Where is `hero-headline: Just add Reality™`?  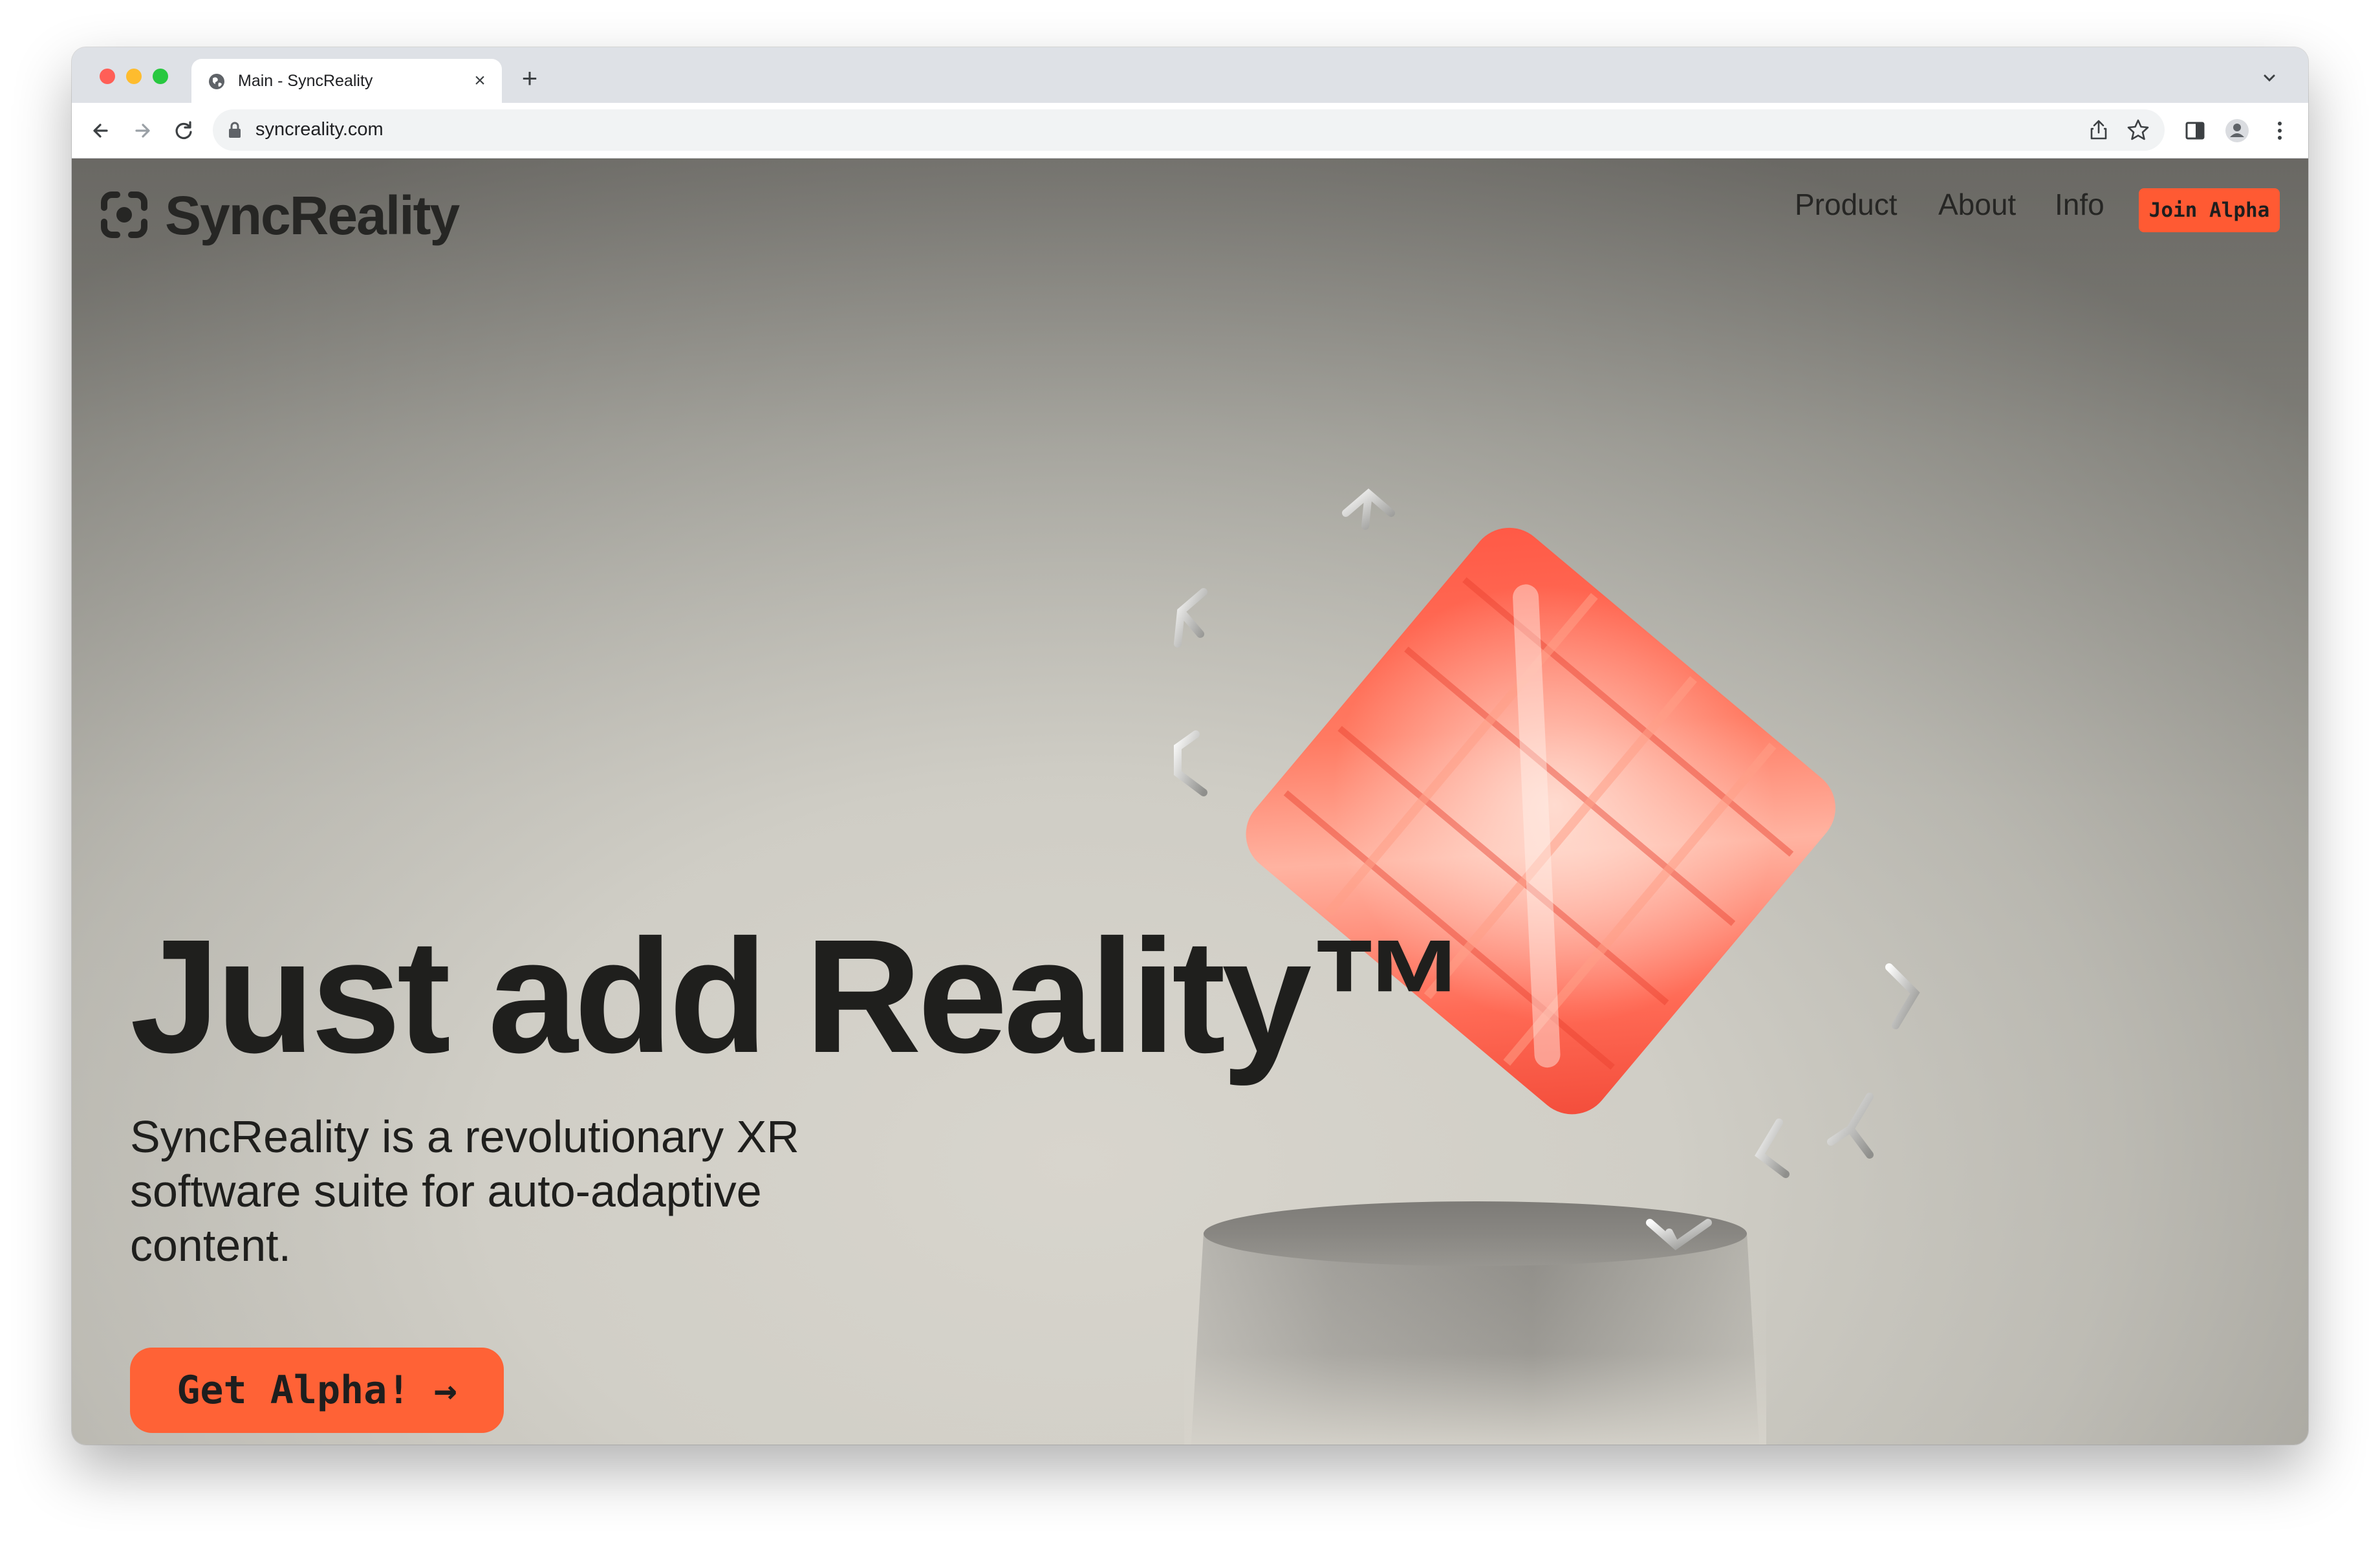 hero-headline: Just add Reality™ is located at coordinates (800, 996).